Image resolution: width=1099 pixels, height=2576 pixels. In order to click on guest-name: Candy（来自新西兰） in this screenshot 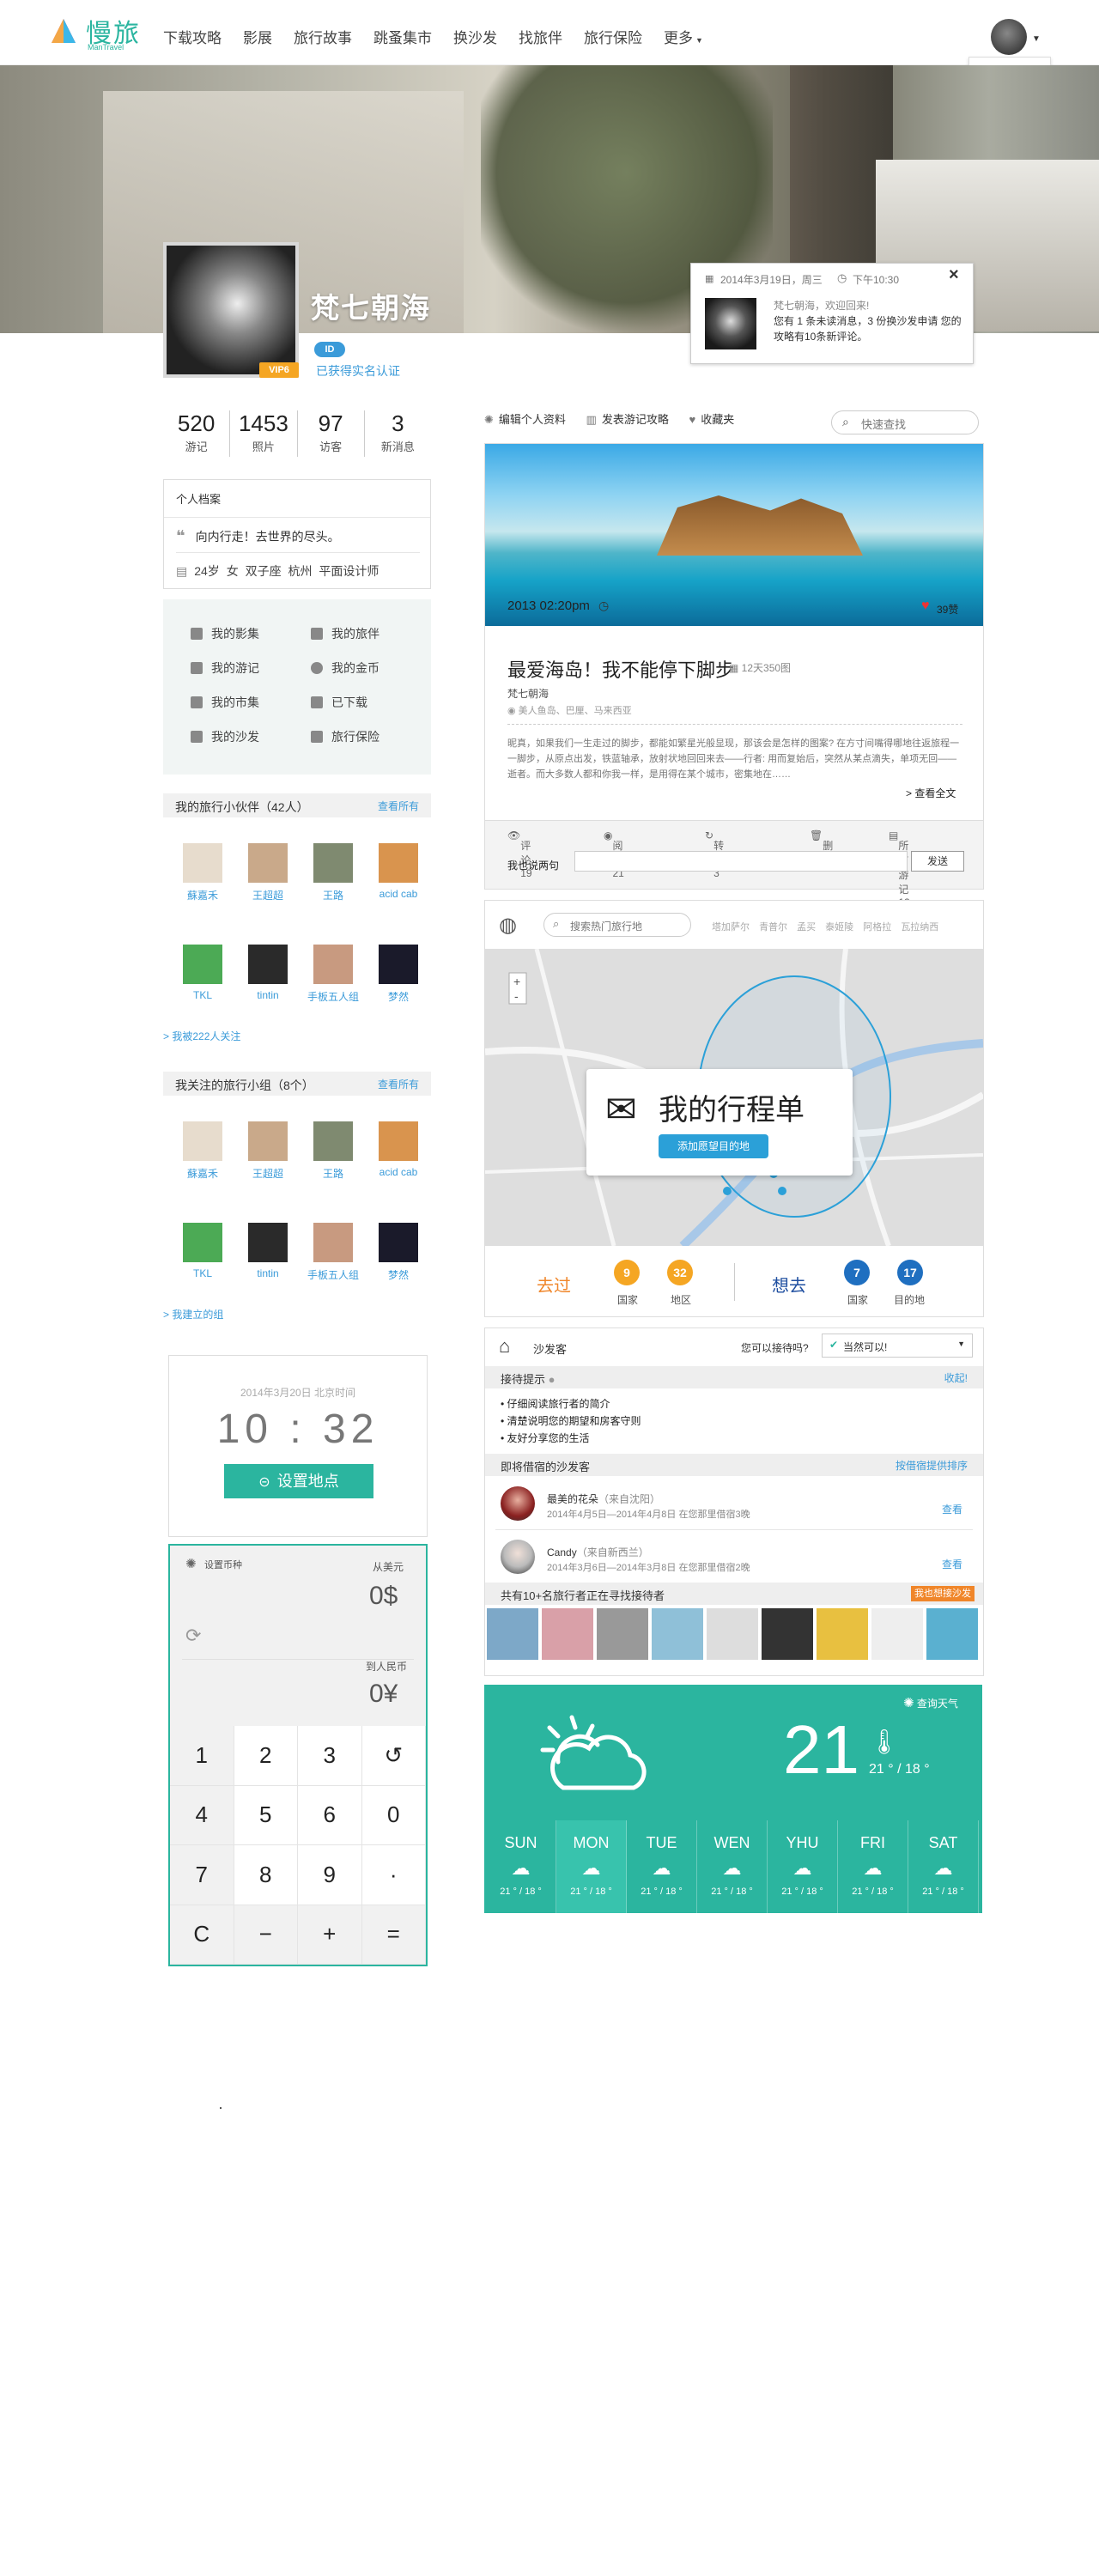, I will do `click(598, 1552)`.